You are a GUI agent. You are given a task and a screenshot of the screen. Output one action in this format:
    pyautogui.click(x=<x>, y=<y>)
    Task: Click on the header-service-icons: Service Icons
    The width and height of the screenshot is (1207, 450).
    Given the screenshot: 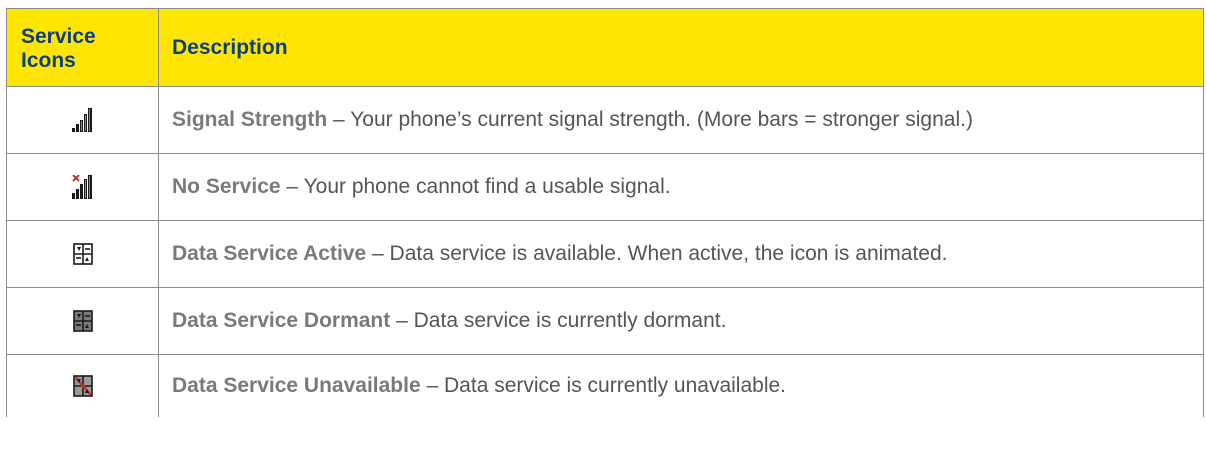 What is the action you would take?
    pyautogui.click(x=82, y=47)
    